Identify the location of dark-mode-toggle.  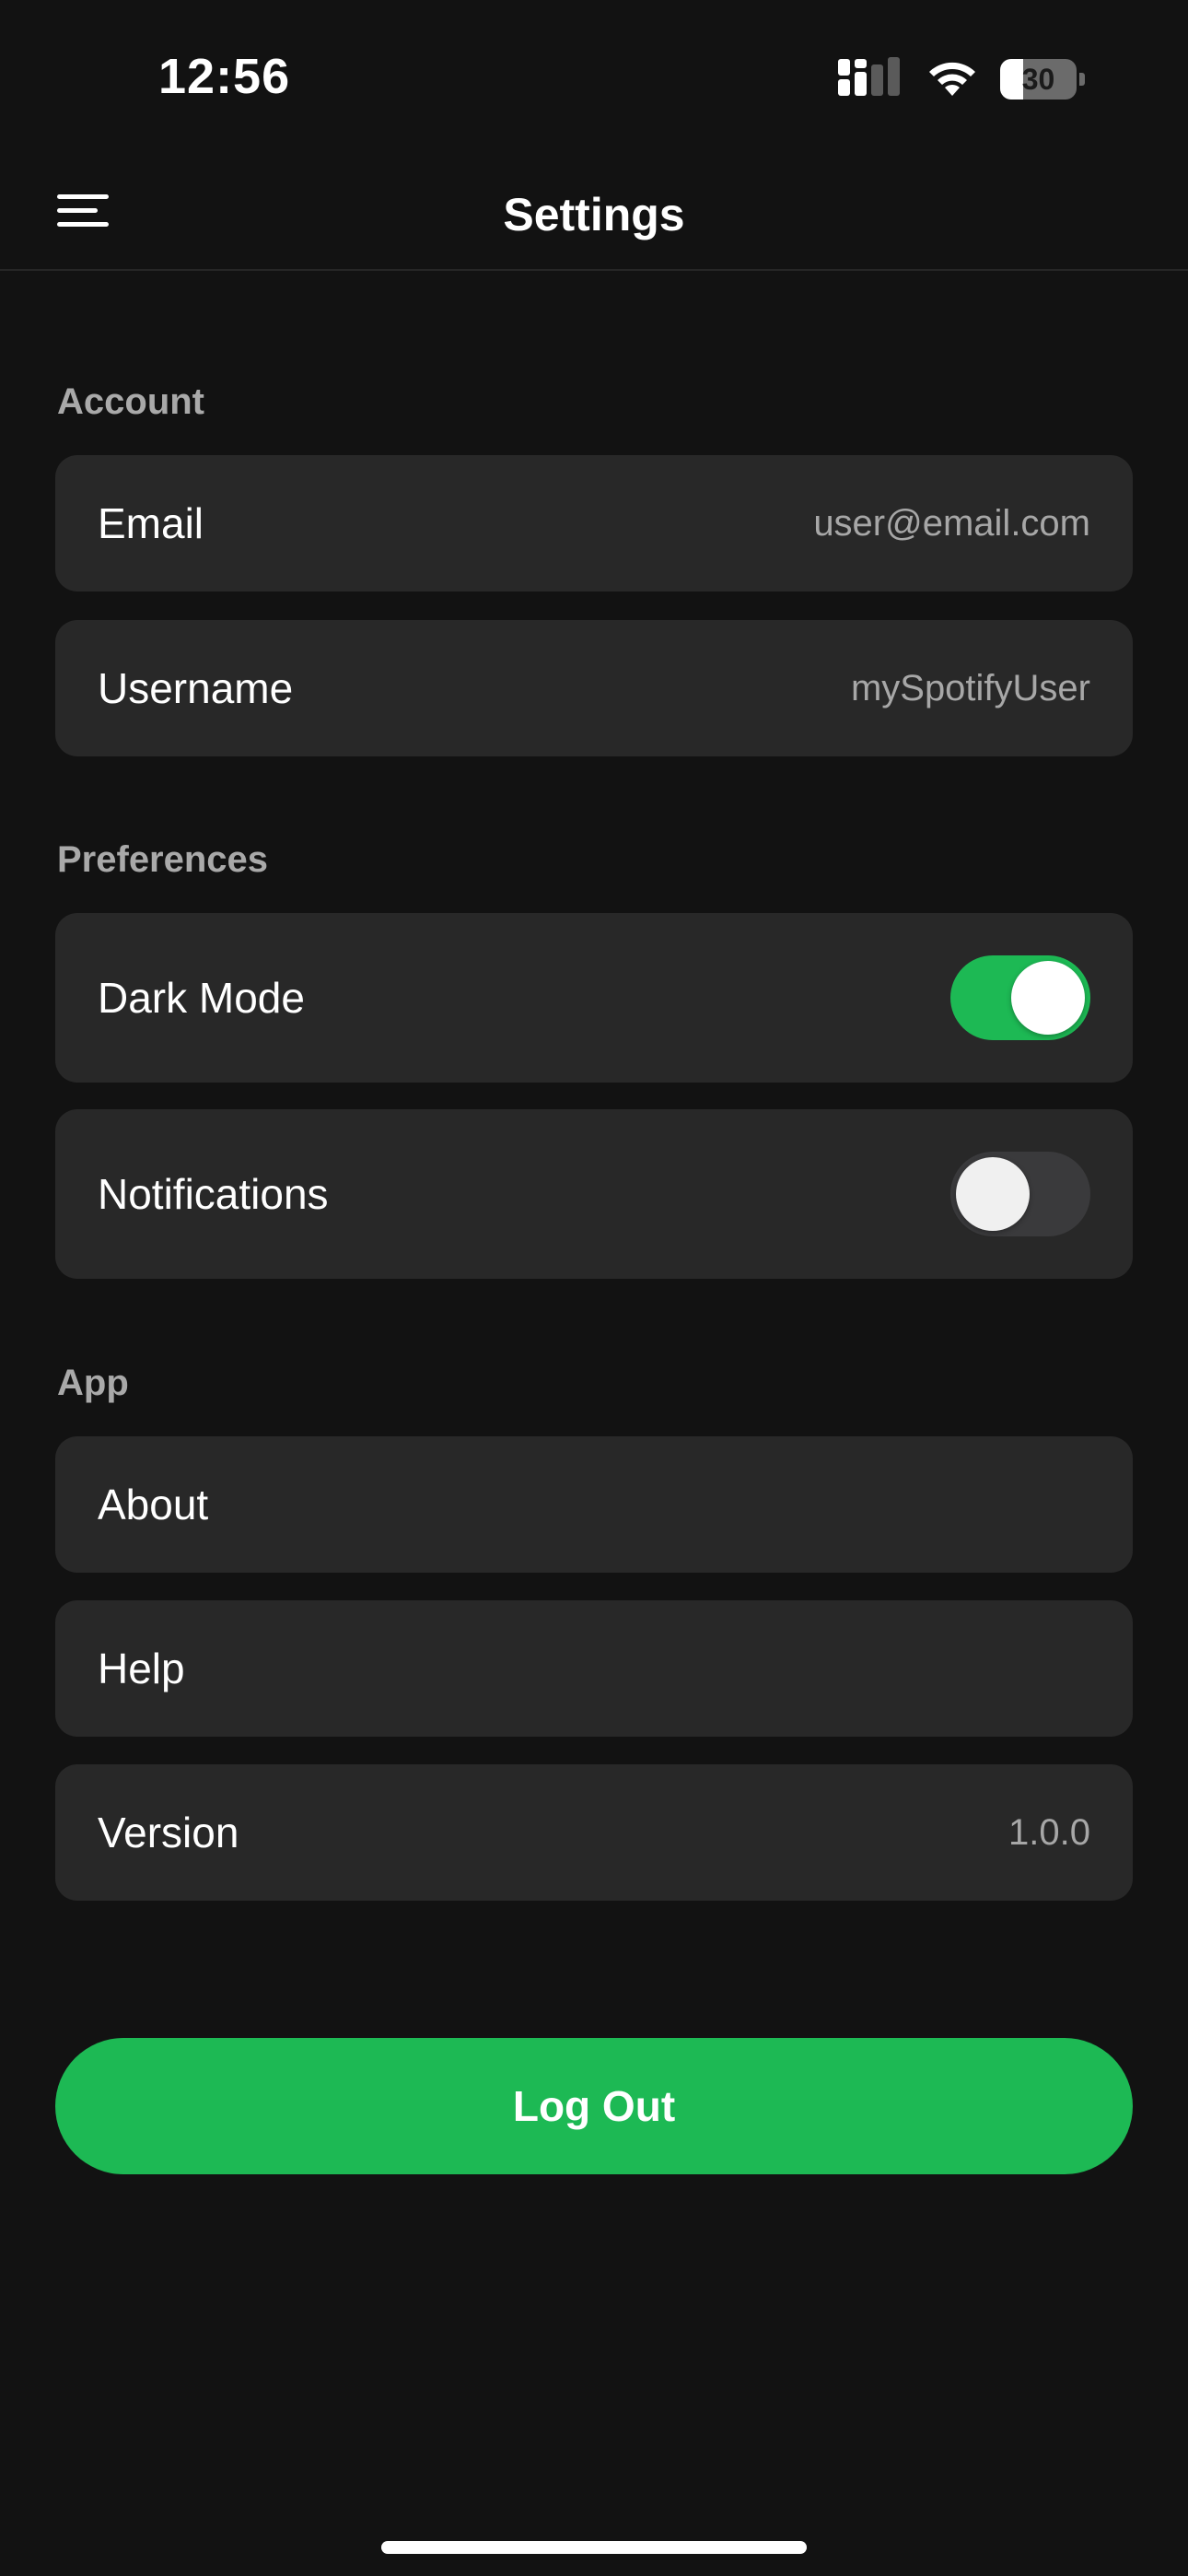
(1020, 997).